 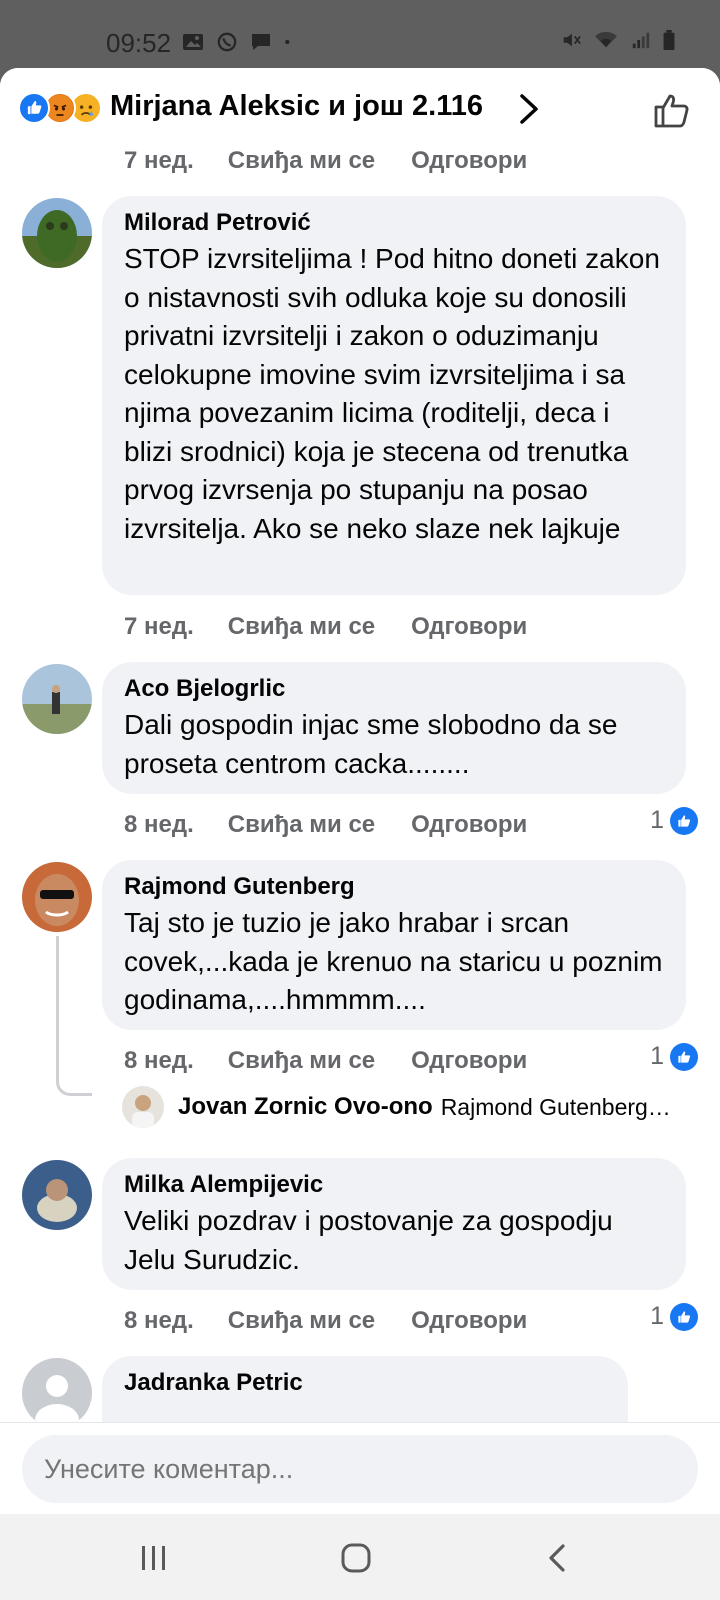 What do you see at coordinates (360, 34) in the screenshot?
I see `status-bar: 09:52` at bounding box center [360, 34].